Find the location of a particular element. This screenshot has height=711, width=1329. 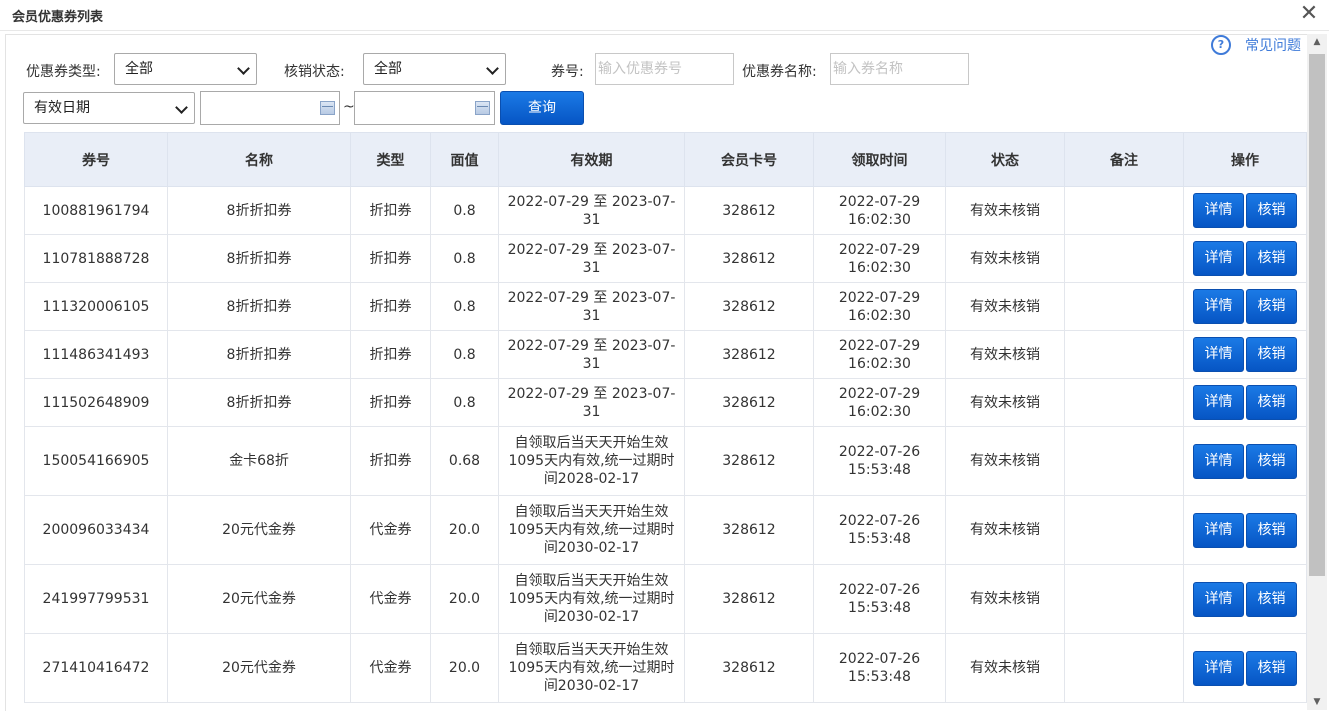

cell-coupon-no: 200096033434 is located at coordinates (96, 530).